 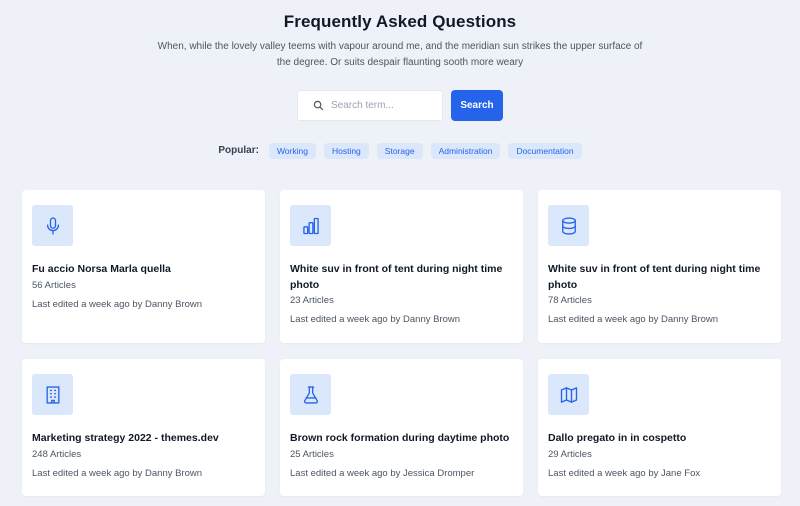 What do you see at coordinates (346, 151) in the screenshot?
I see `tag-hosting: Hosting` at bounding box center [346, 151].